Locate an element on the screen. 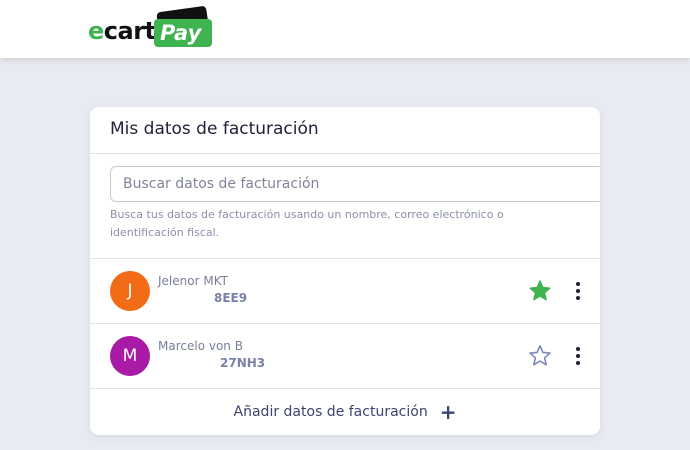 Image resolution: width=690 pixels, height=450 pixels. billing-entry-row: J Jelenor MKT 8EE9 is located at coordinates (345, 291).